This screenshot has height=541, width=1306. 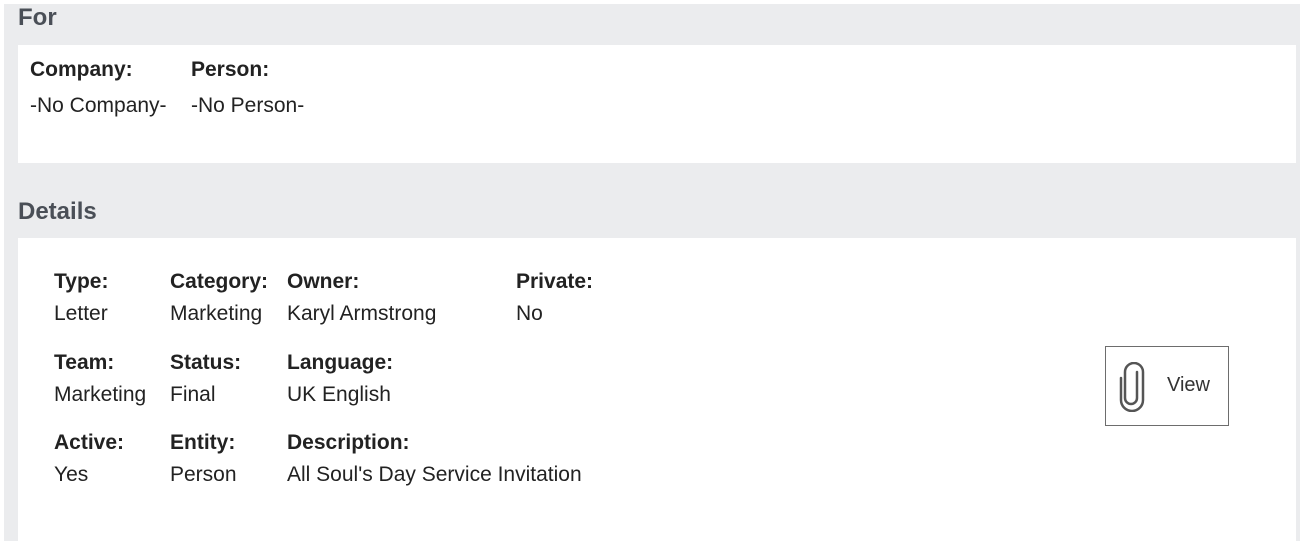 I want to click on active-value: Yes, so click(x=71, y=474).